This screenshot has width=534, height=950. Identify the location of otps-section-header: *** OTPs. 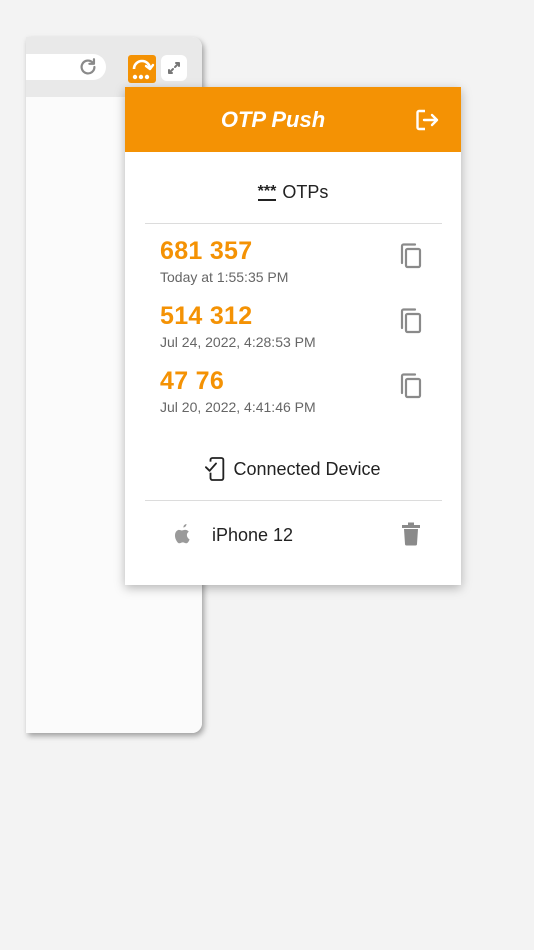
(293, 192).